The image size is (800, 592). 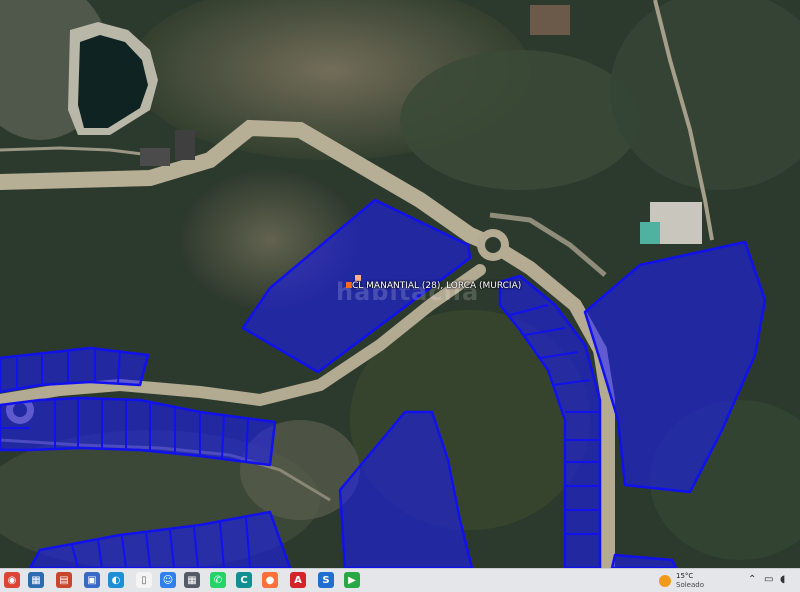 What do you see at coordinates (520, 120) in the screenshot?
I see `terrain-patch` at bounding box center [520, 120].